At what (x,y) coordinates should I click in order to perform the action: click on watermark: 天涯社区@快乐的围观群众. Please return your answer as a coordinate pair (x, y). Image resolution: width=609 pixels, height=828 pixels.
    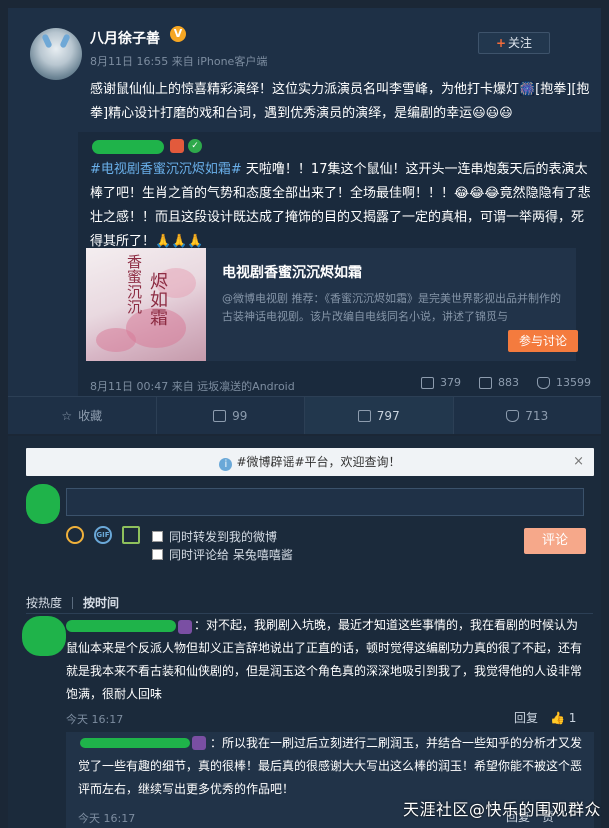
    Looking at the image, I should click on (501, 809).